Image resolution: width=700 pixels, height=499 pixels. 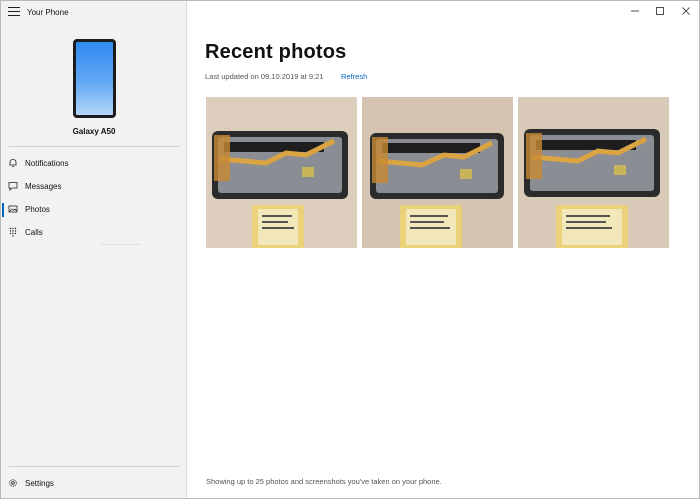 What do you see at coordinates (94, 164) in the screenshot?
I see `nav-item-notifications: Notifications` at bounding box center [94, 164].